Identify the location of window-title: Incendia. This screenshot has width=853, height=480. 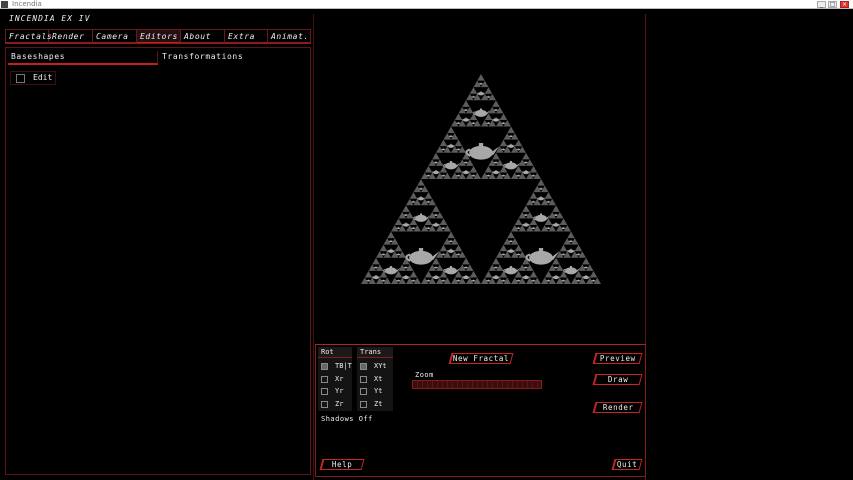
(27, 4).